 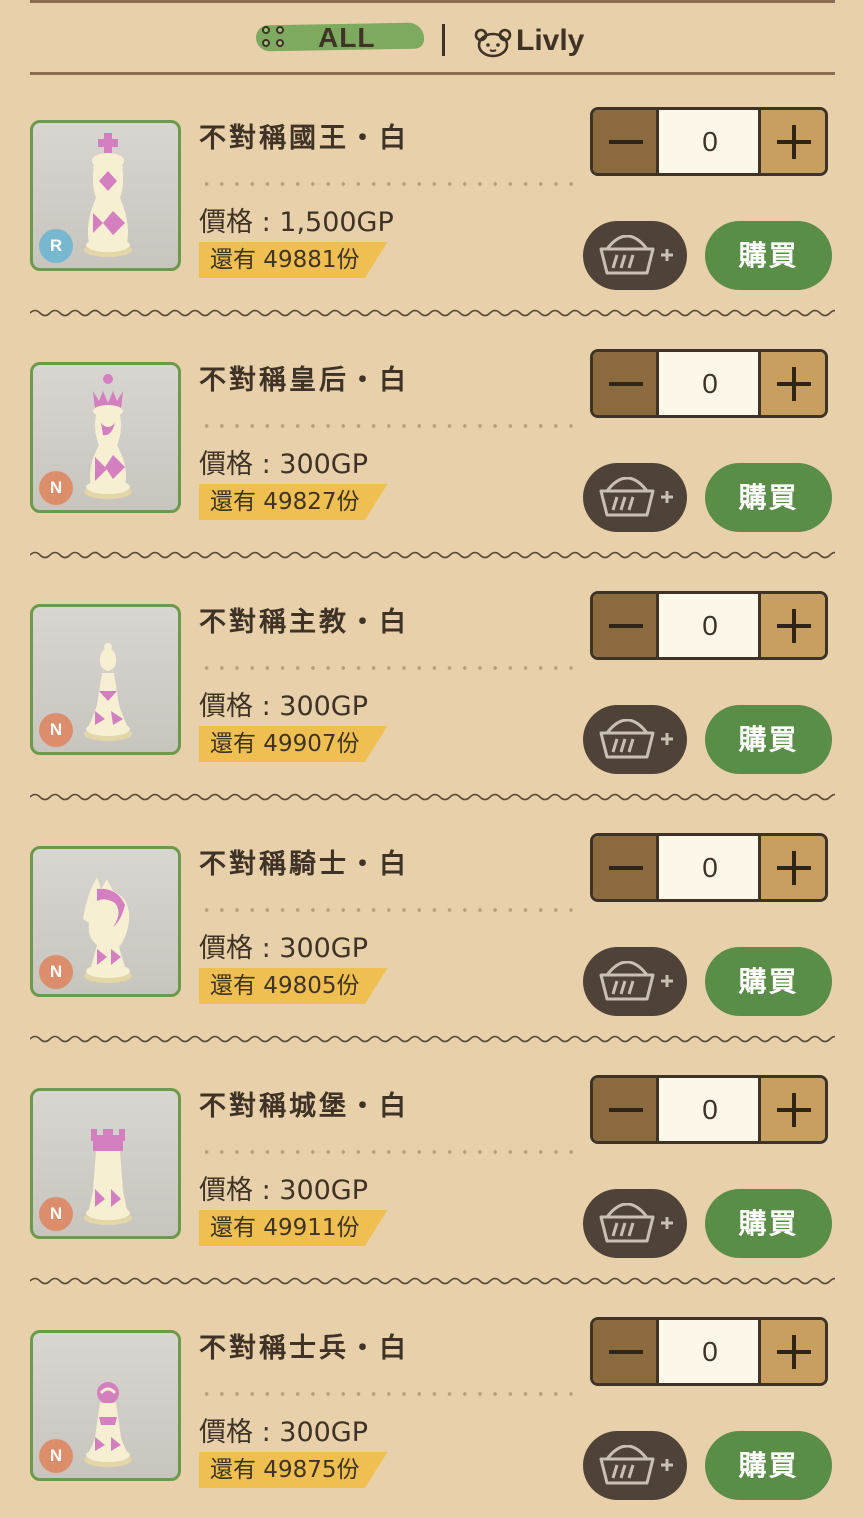 What do you see at coordinates (293, 986) in the screenshot?
I see `stock-remaining-tag: 還有 49805份` at bounding box center [293, 986].